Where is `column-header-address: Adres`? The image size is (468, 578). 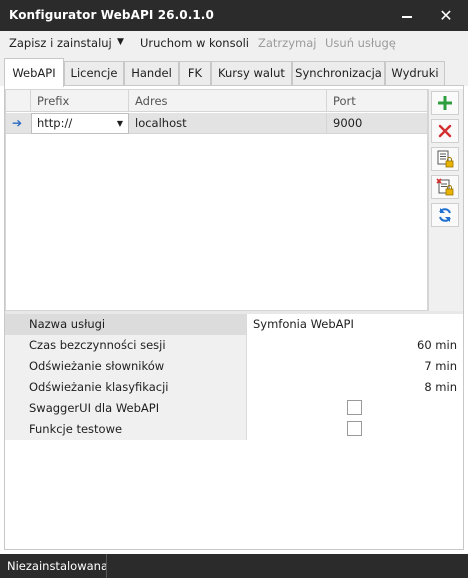
column-header-address: Adres is located at coordinates (228, 101).